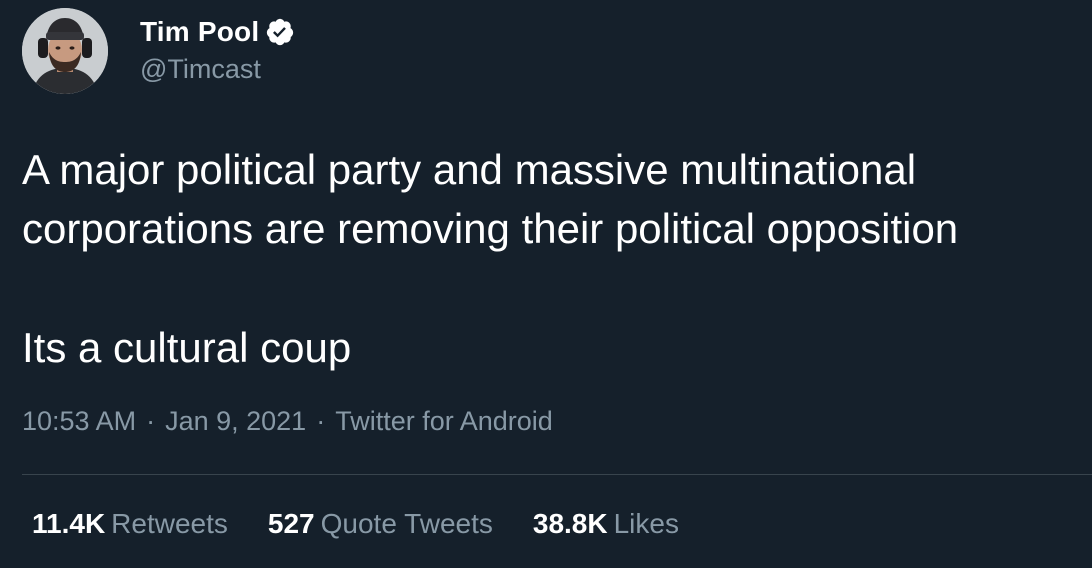 This screenshot has width=1092, height=568. I want to click on tweet-metadata: 10:53 AM · Jan 9, 2021 · Twitter for Android, so click(287, 421).